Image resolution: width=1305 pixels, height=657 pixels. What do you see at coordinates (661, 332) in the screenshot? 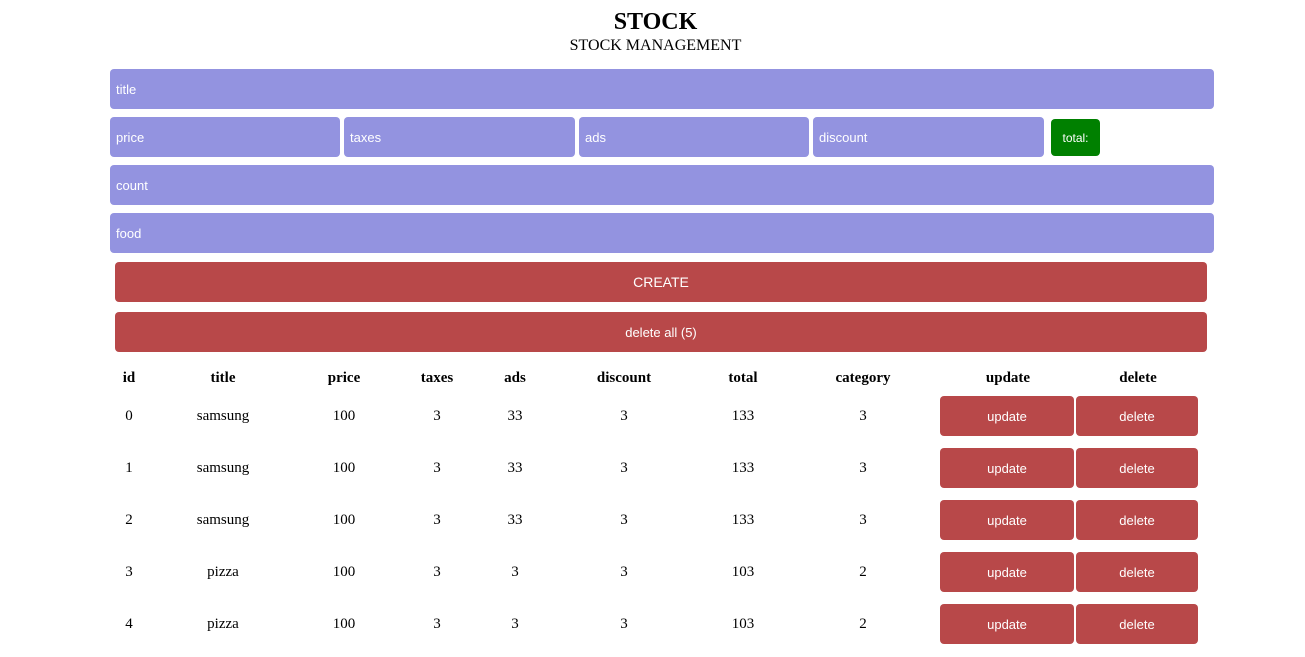
I see `delete-all-button: delete all (5)` at bounding box center [661, 332].